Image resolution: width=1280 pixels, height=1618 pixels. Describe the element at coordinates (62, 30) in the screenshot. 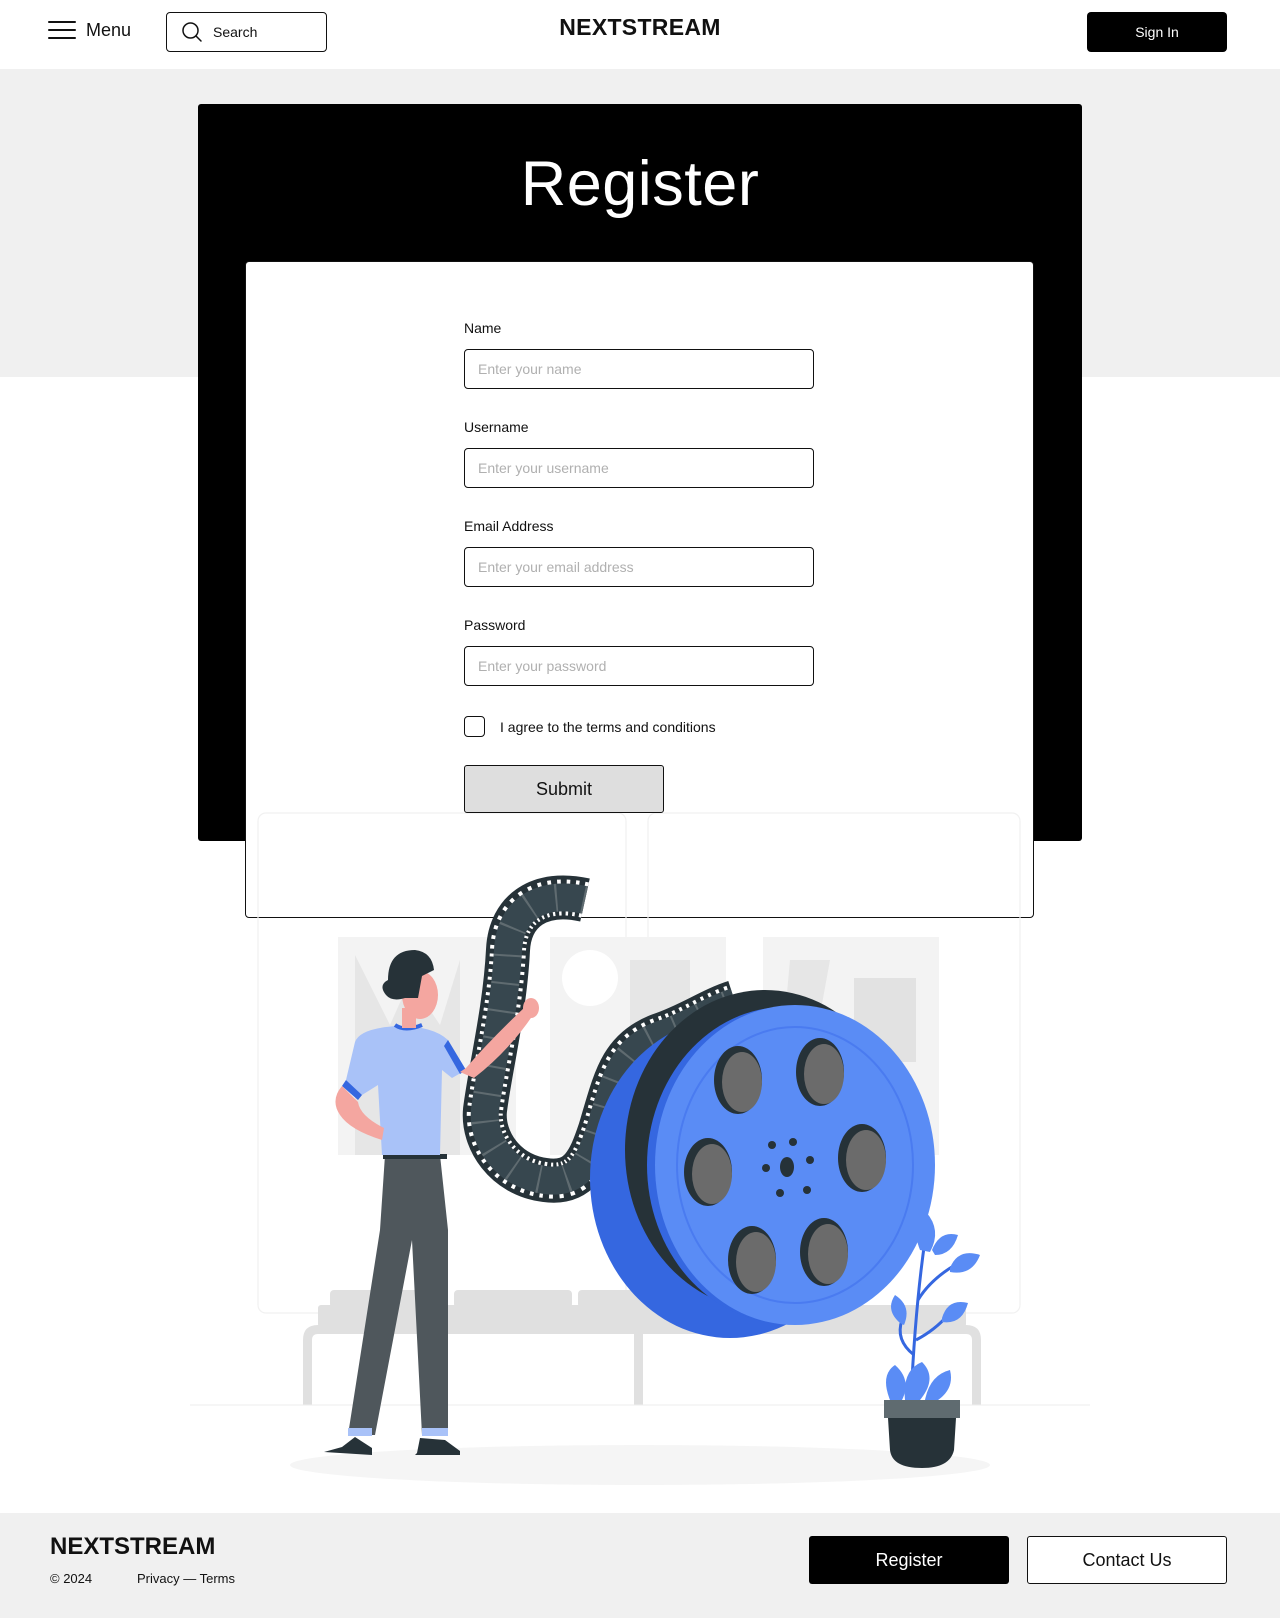

I see `hamburger-menu-icon` at that location.